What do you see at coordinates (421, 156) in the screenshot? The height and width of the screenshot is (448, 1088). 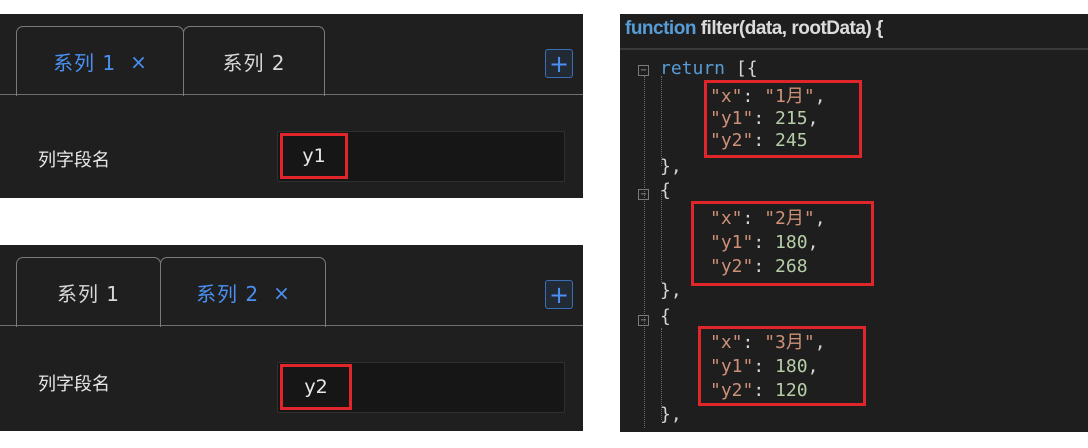 I see `column-field-input: y1` at bounding box center [421, 156].